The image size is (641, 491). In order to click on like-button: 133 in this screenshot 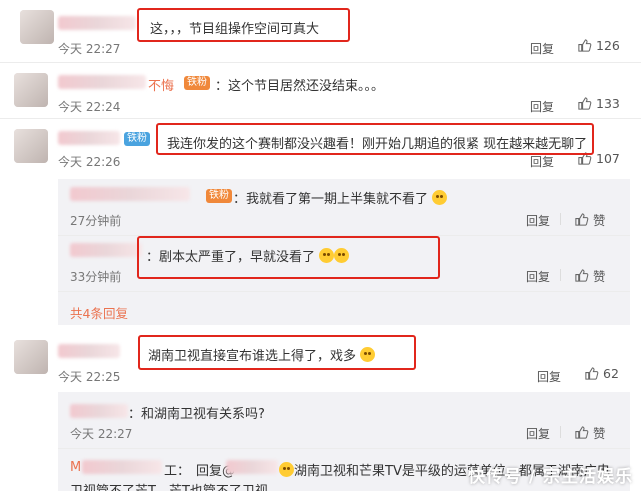, I will do `click(598, 103)`.